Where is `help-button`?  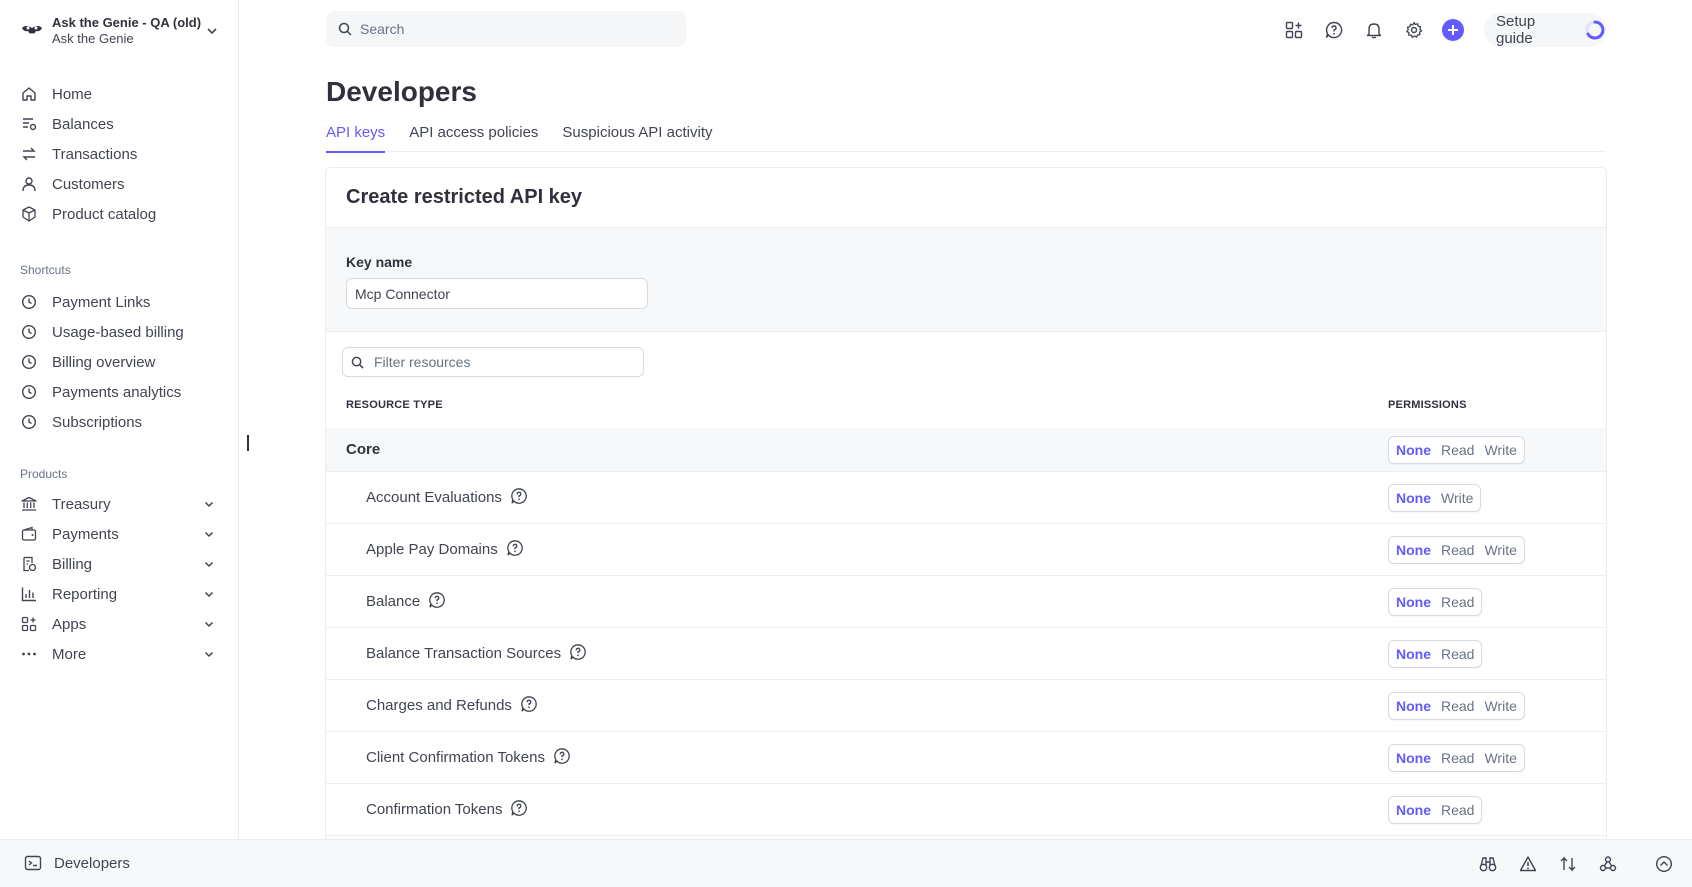 help-button is located at coordinates (1334, 30).